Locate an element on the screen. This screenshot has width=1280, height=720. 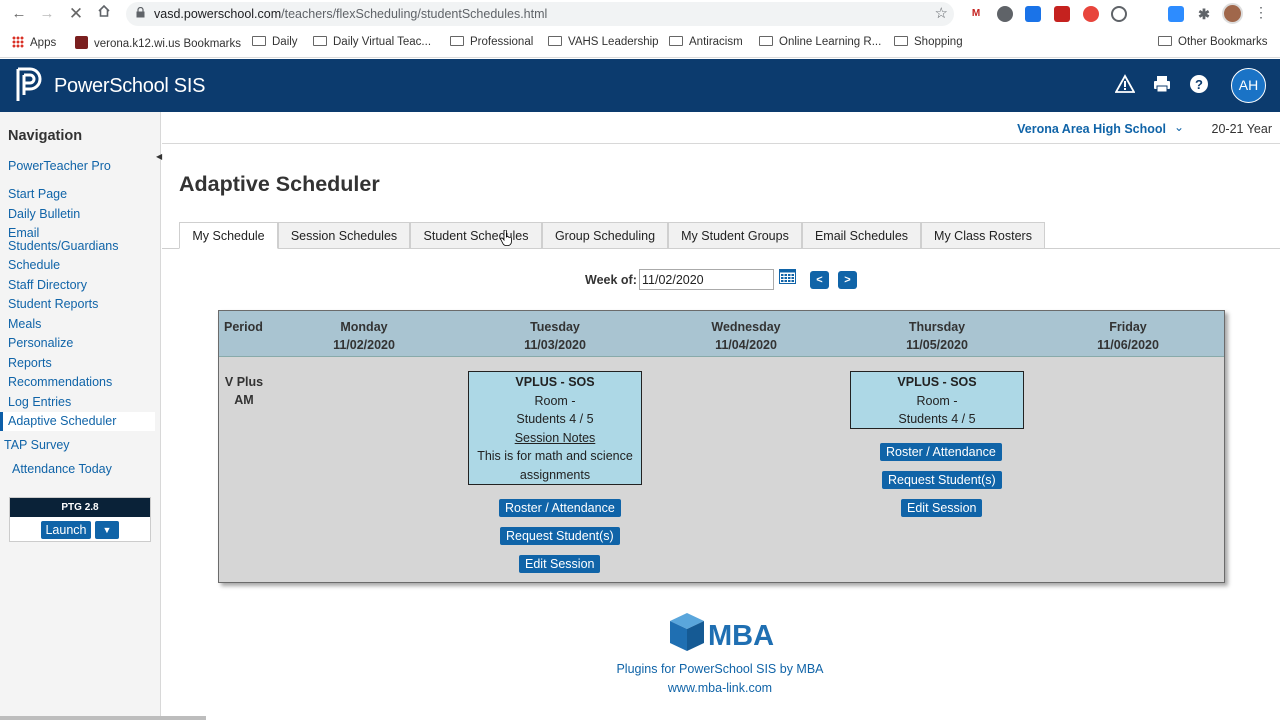
bookmark-folder: Antiracism is located at coordinates (706, 42).